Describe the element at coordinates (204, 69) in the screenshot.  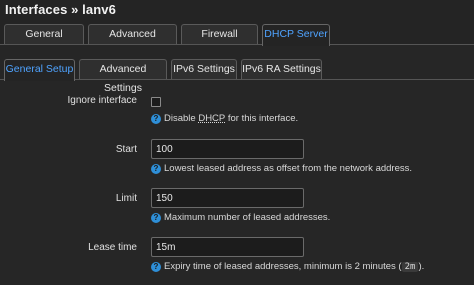
I see `tab-ipv6-settings: IPv6 Settings` at that location.